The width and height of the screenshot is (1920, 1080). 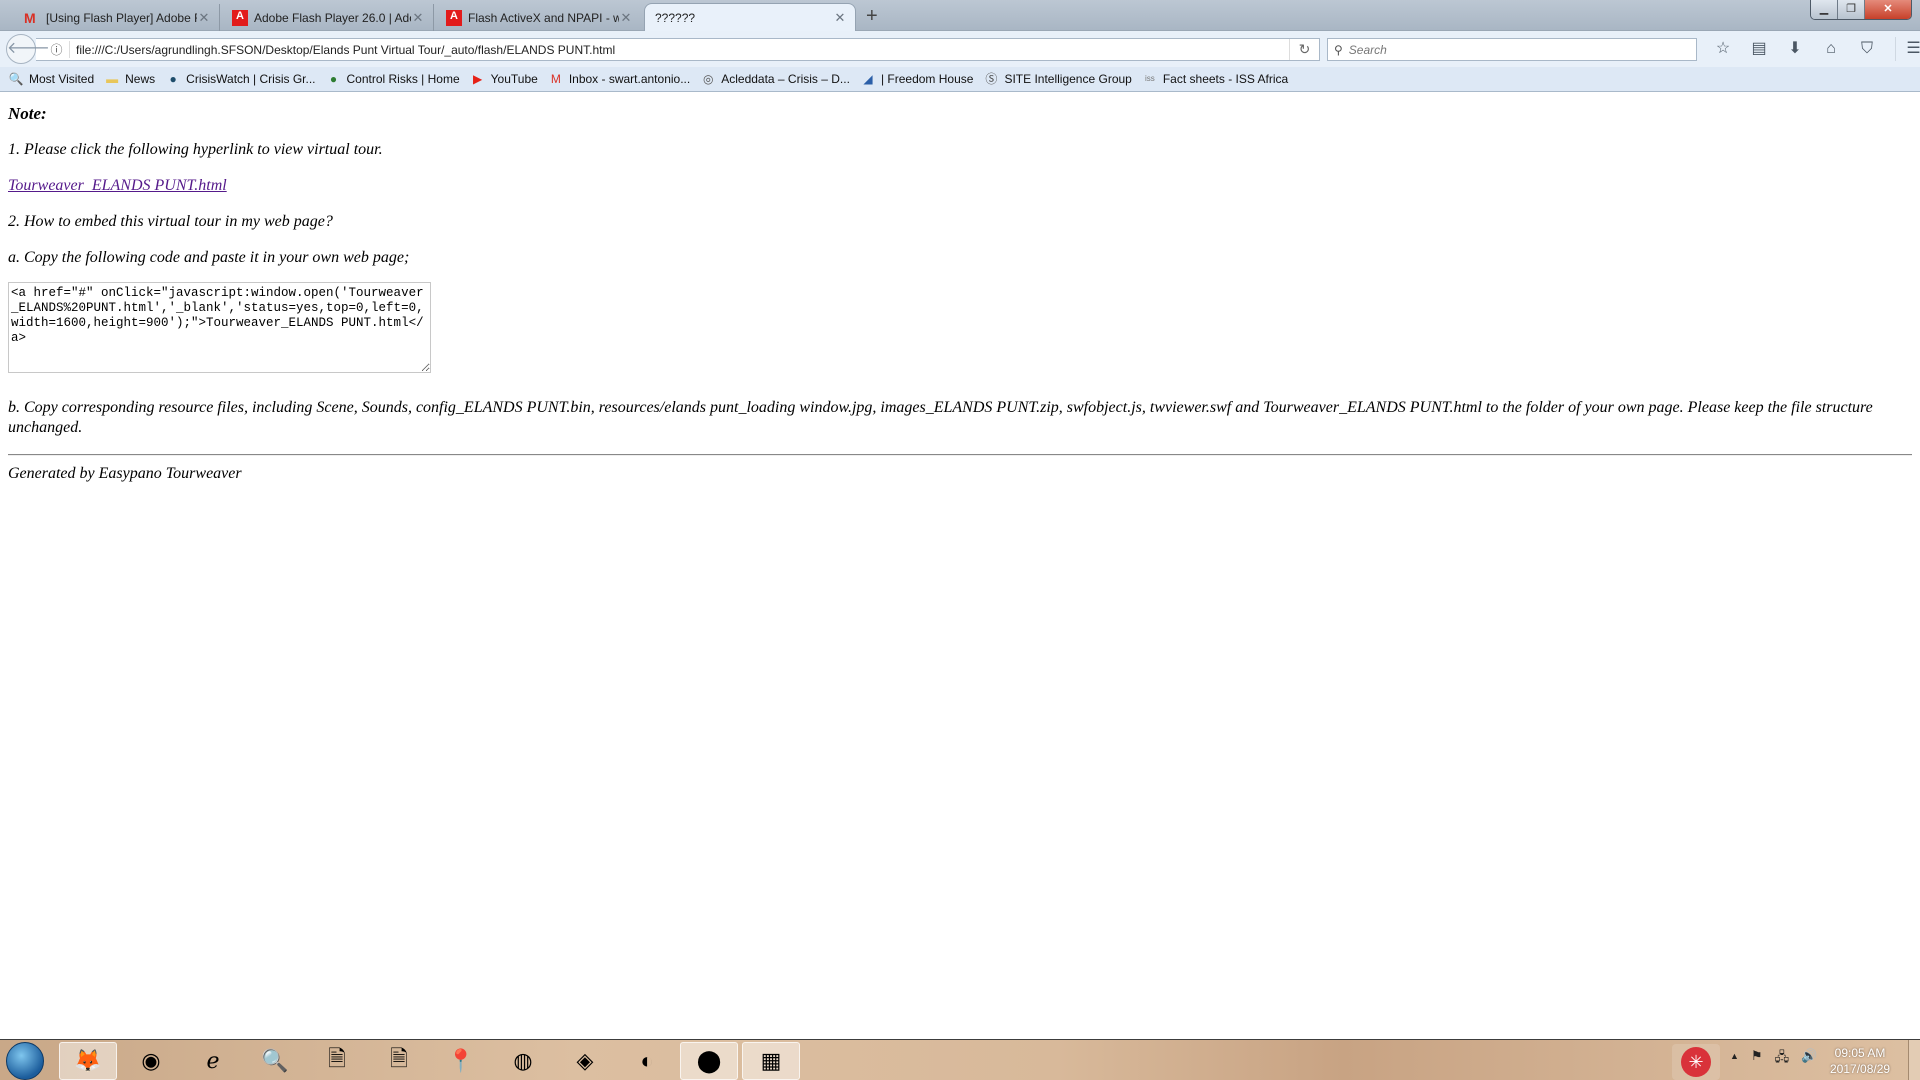 I want to click on reload-icon: ↻, so click(x=1304, y=49).